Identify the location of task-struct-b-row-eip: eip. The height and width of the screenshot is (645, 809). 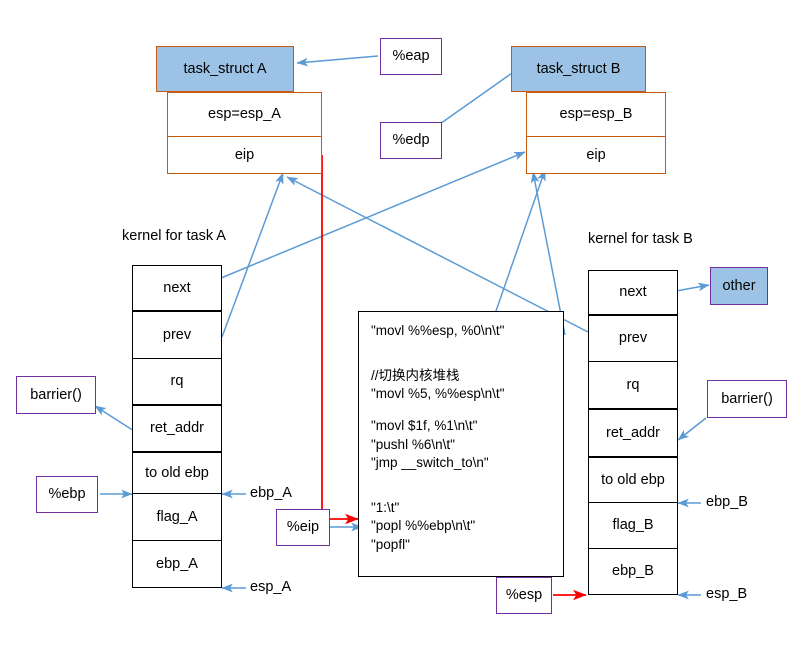
(596, 155).